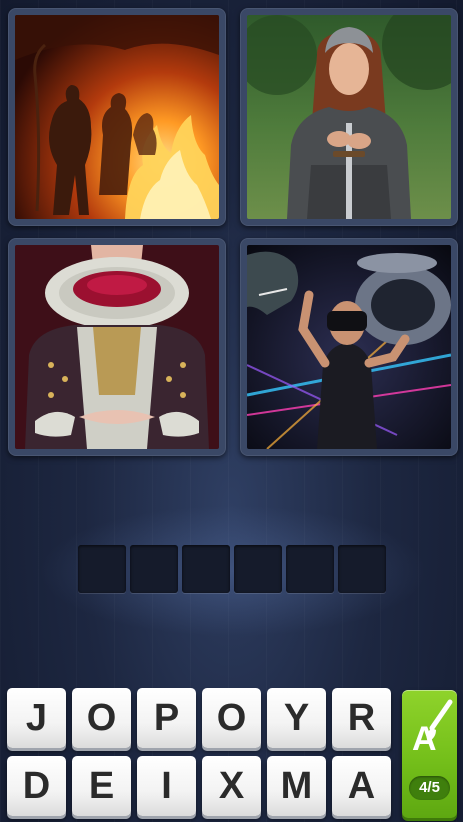  Describe the element at coordinates (202, 754) in the screenshot. I see `letter-keyboard: J O P O Y R D E I X M A` at that location.